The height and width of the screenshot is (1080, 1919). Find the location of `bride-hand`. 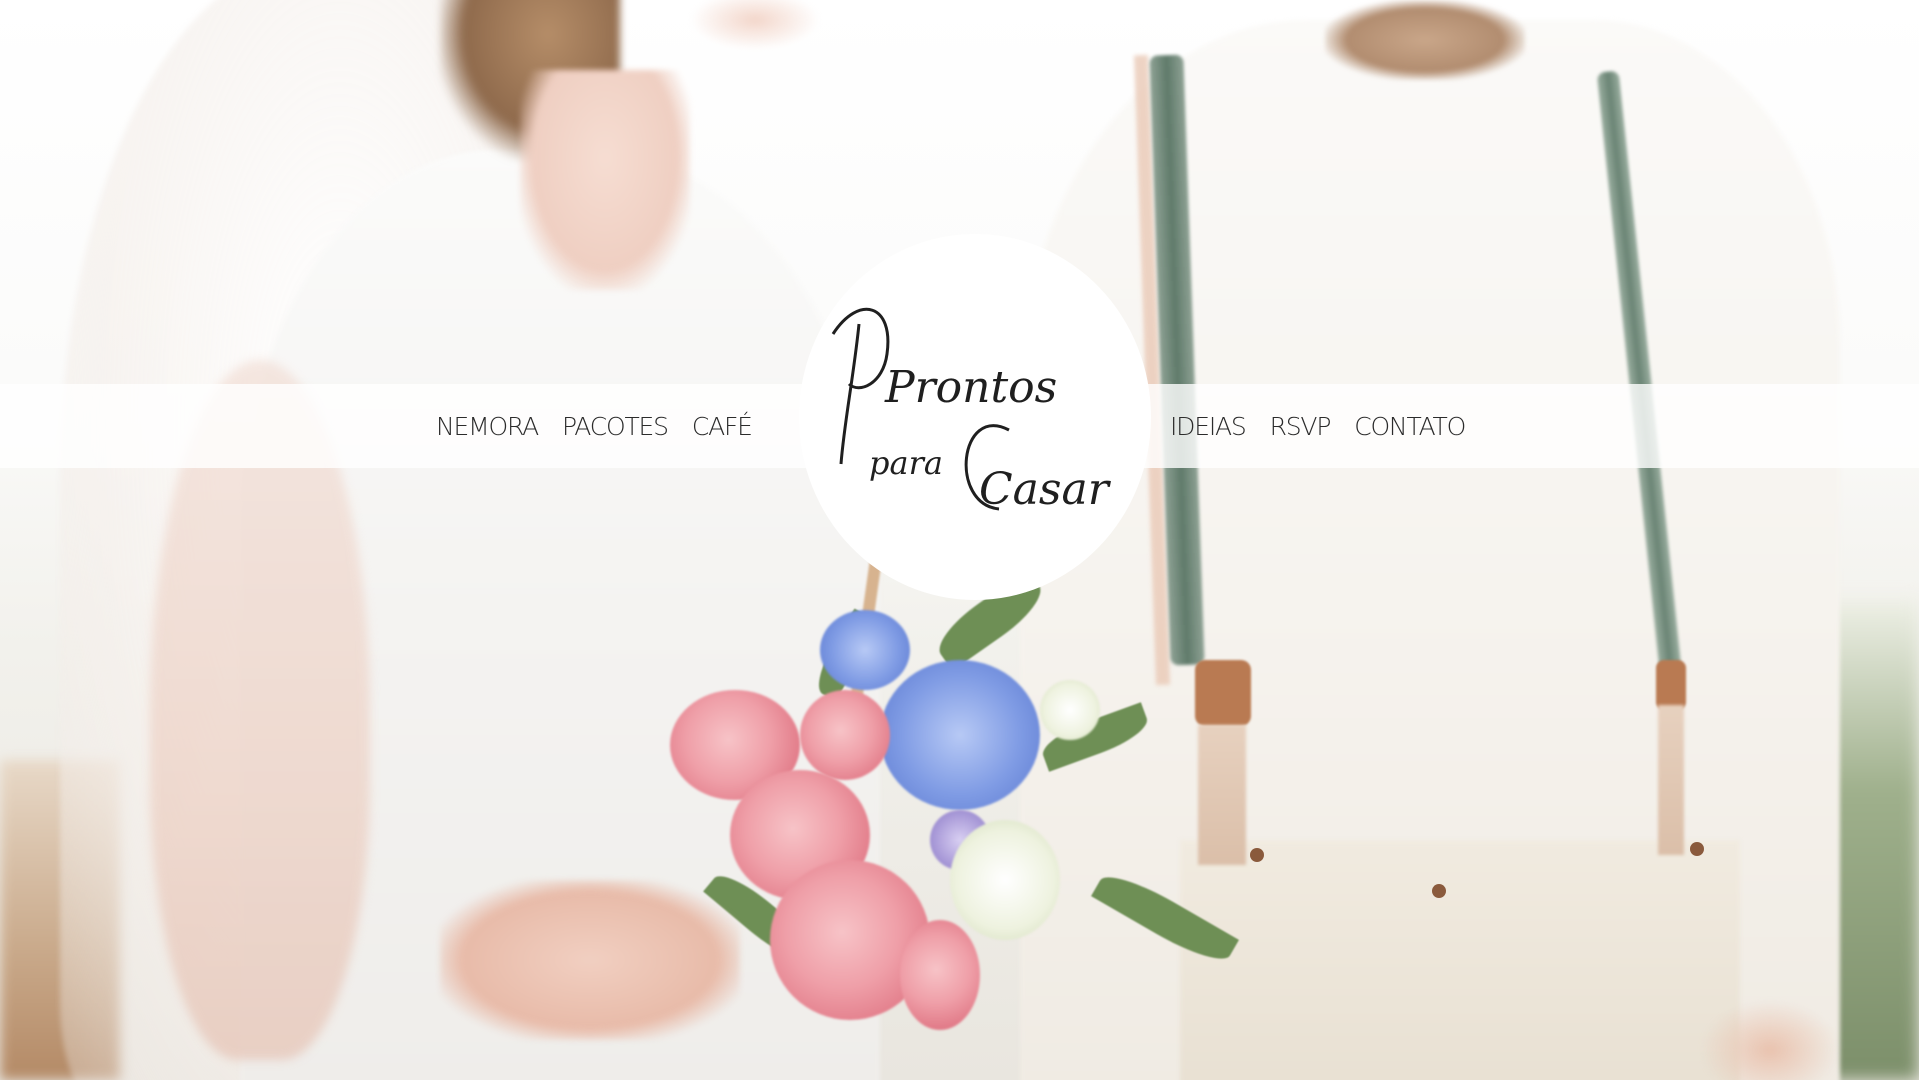

bride-hand is located at coordinates (590, 960).